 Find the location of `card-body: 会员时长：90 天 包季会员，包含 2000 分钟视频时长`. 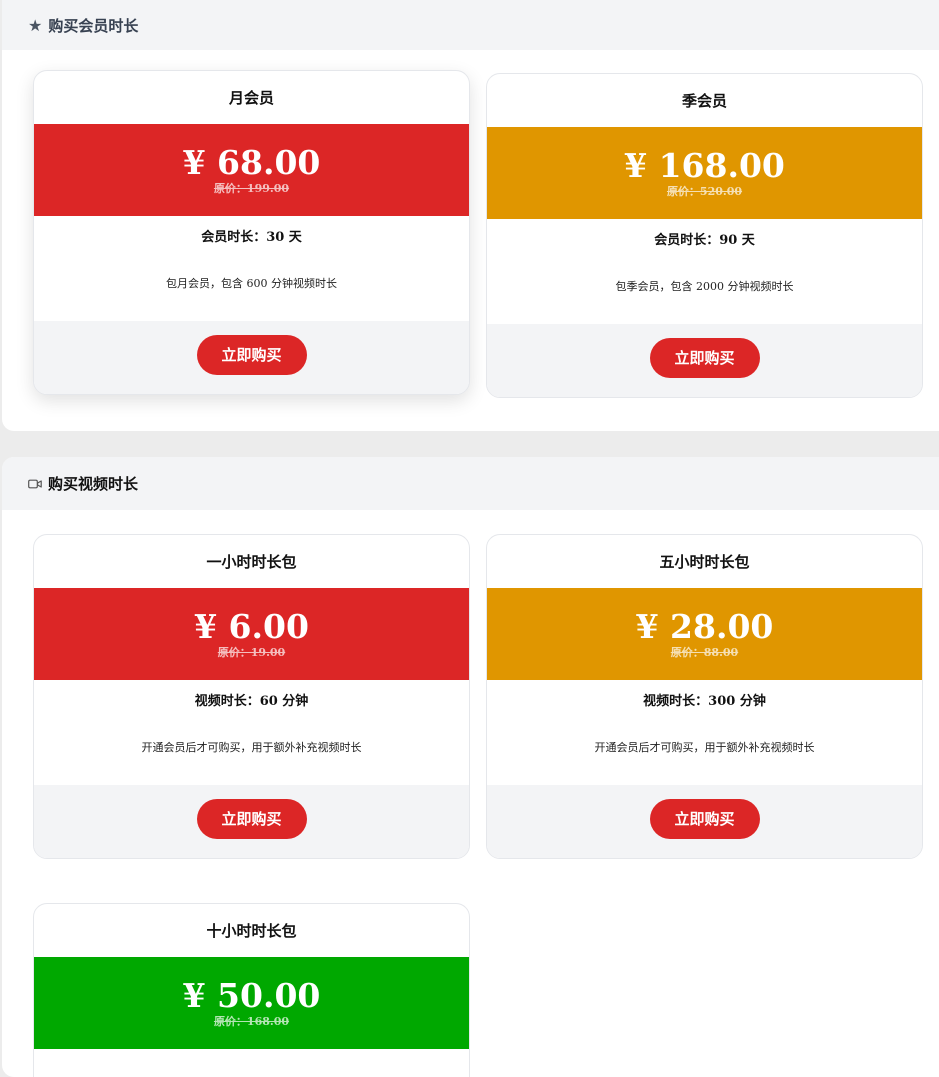

card-body: 会员时长：90 天 包季会员，包含 2000 分钟视频时长 is located at coordinates (704, 271).